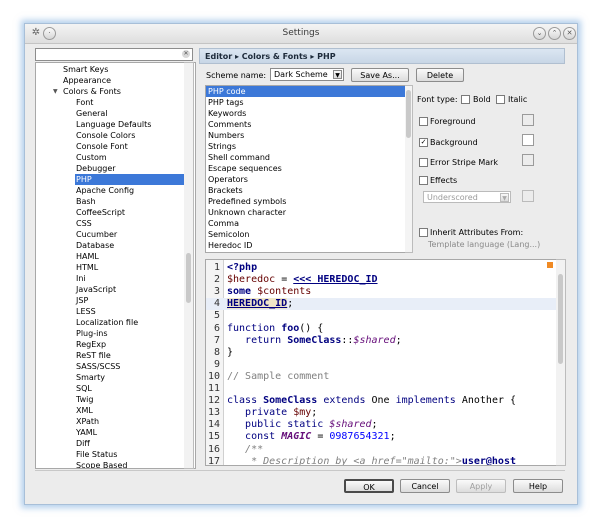 Image resolution: width=600 pixels, height=527 pixels. Describe the element at coordinates (84, 399) in the screenshot. I see `tree-item: Twig` at that location.